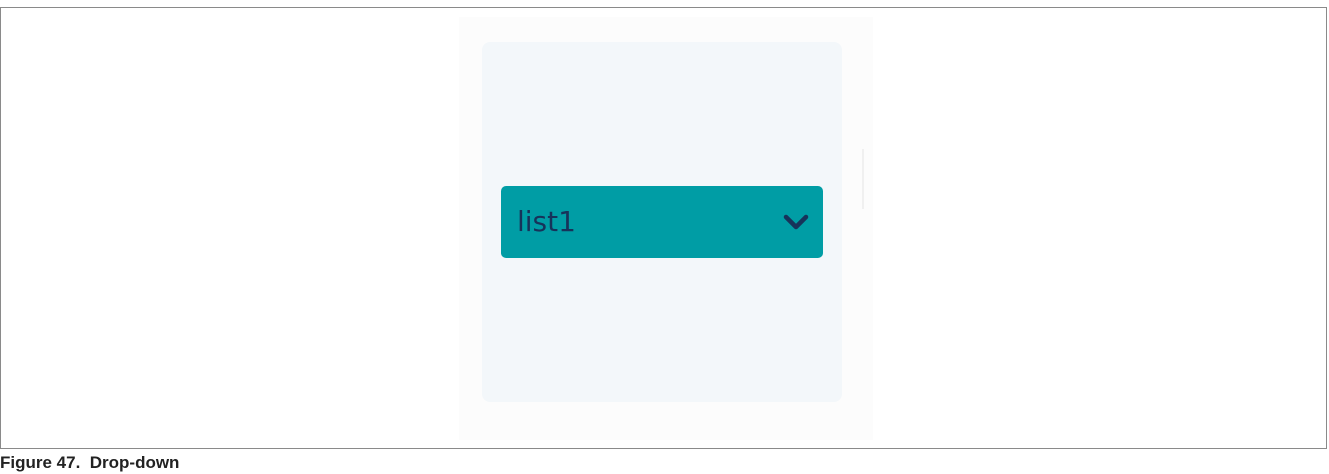 The width and height of the screenshot is (1329, 474). I want to click on panel-edge-divider, so click(863, 179).